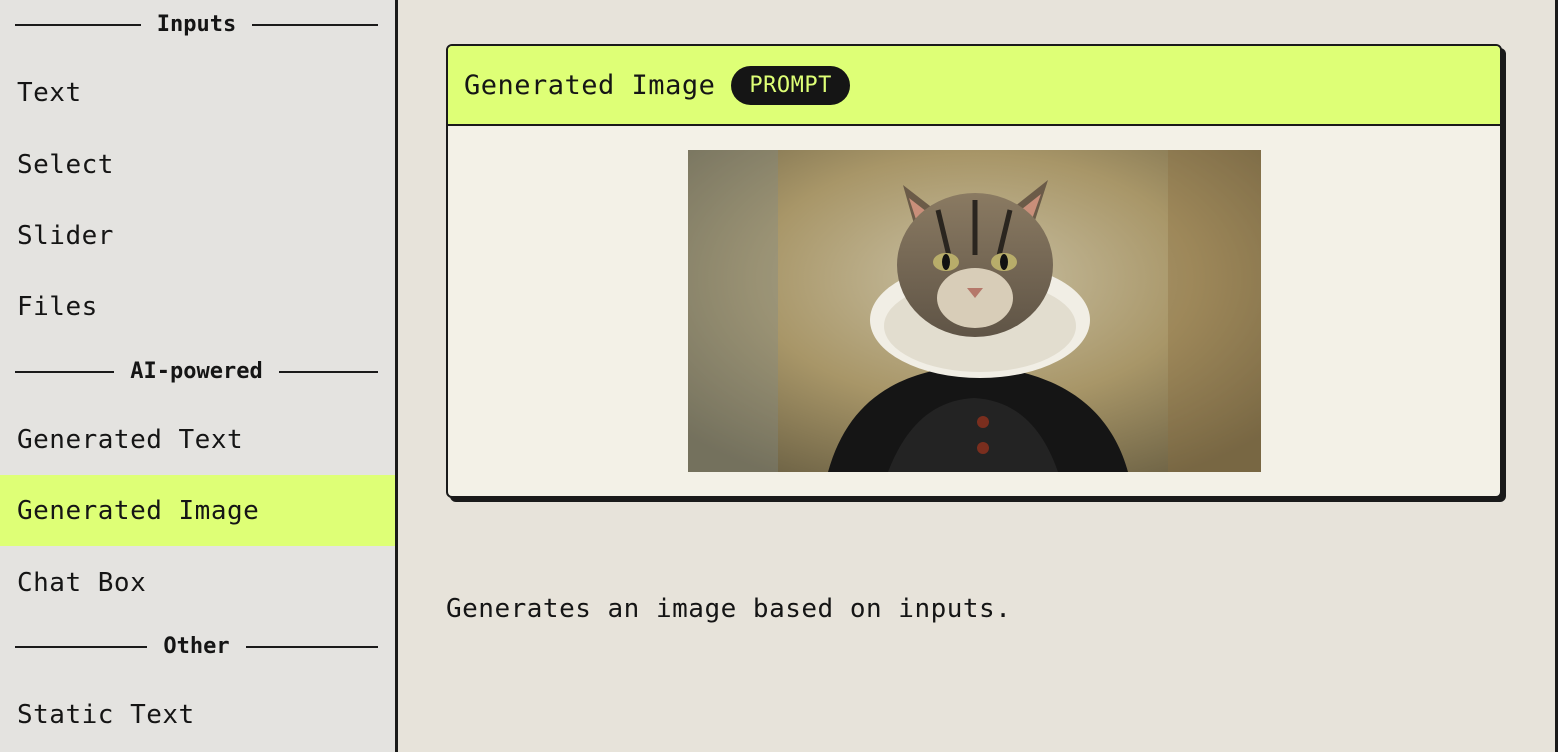  Describe the element at coordinates (130, 439) in the screenshot. I see `sidebar-item-label: Generated Text` at that location.